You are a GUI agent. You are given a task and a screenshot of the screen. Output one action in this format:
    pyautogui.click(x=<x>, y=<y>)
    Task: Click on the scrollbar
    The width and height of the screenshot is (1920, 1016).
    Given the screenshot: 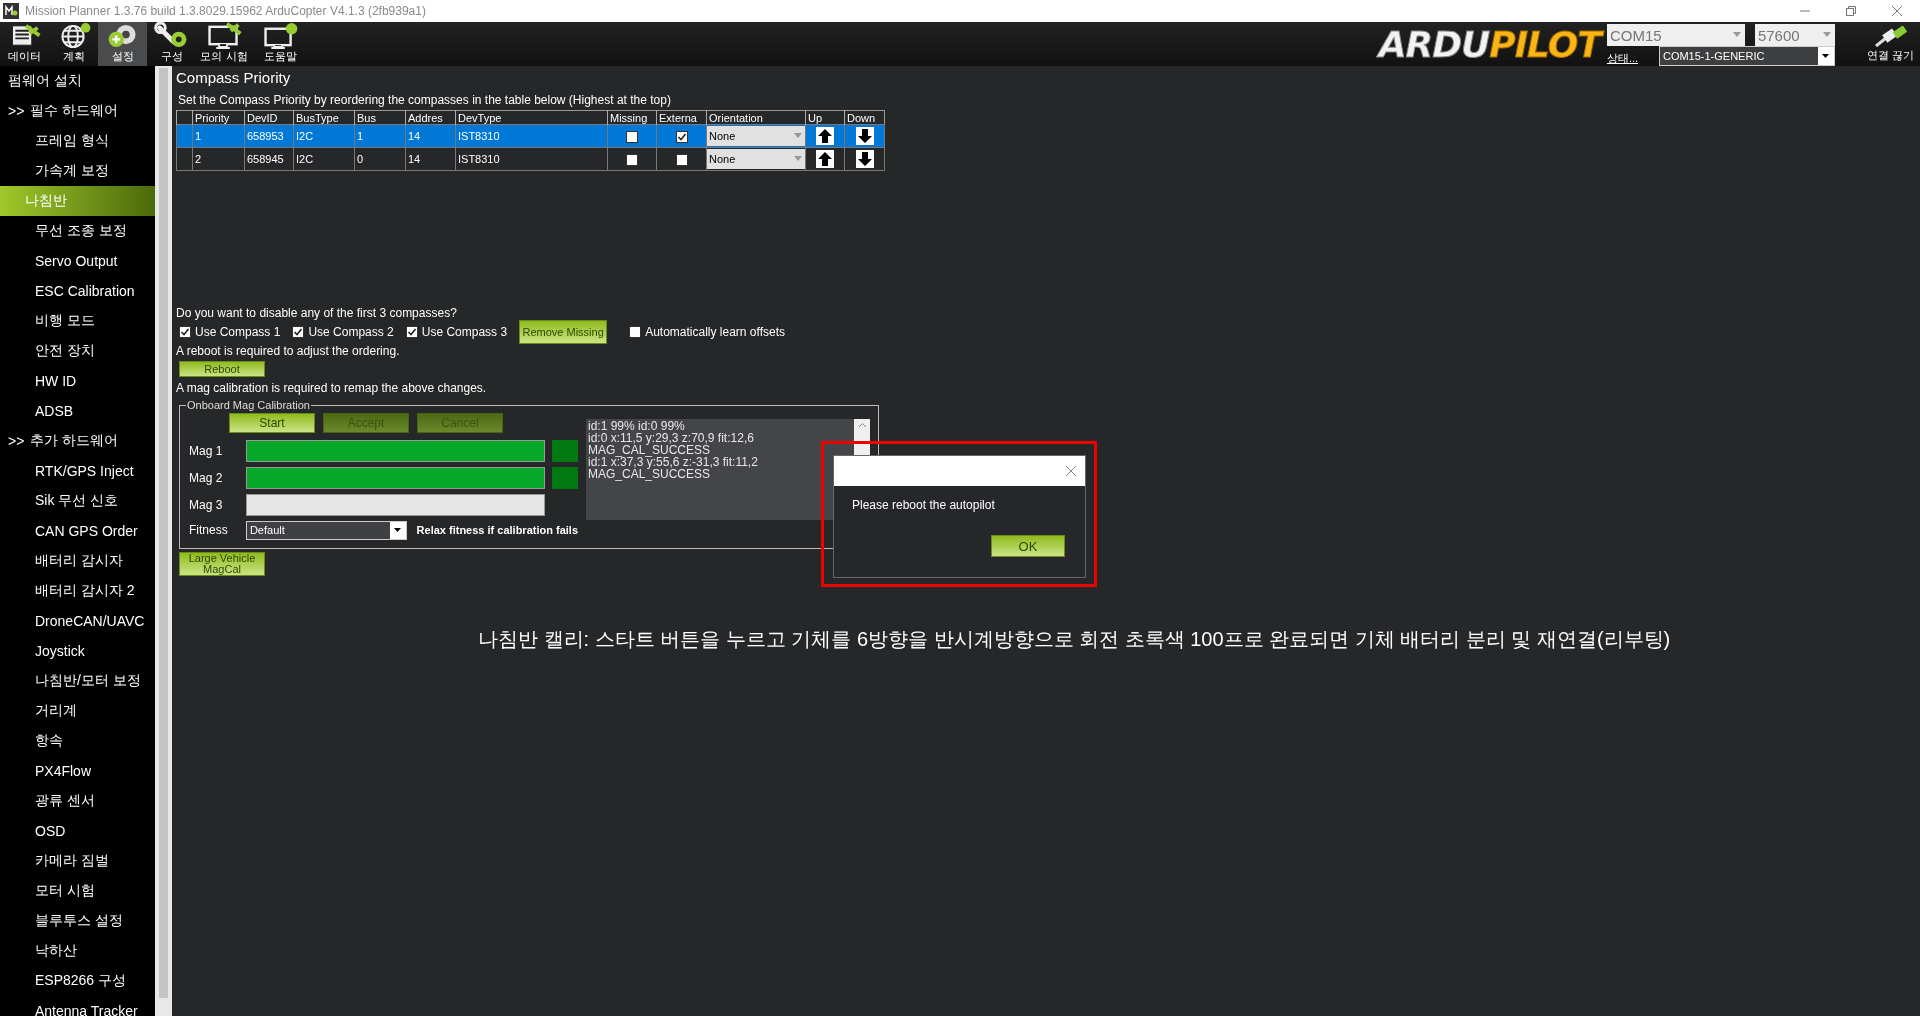 What is the action you would take?
    pyautogui.click(x=163, y=541)
    